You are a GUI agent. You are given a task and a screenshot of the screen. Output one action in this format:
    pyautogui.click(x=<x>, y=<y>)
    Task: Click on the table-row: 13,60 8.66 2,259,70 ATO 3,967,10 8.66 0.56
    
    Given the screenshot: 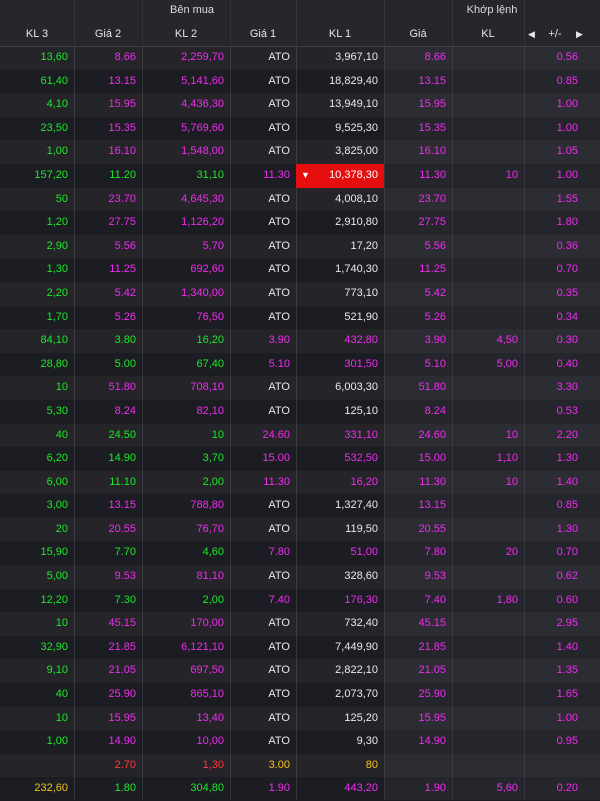 What is the action you would take?
    pyautogui.click(x=300, y=58)
    